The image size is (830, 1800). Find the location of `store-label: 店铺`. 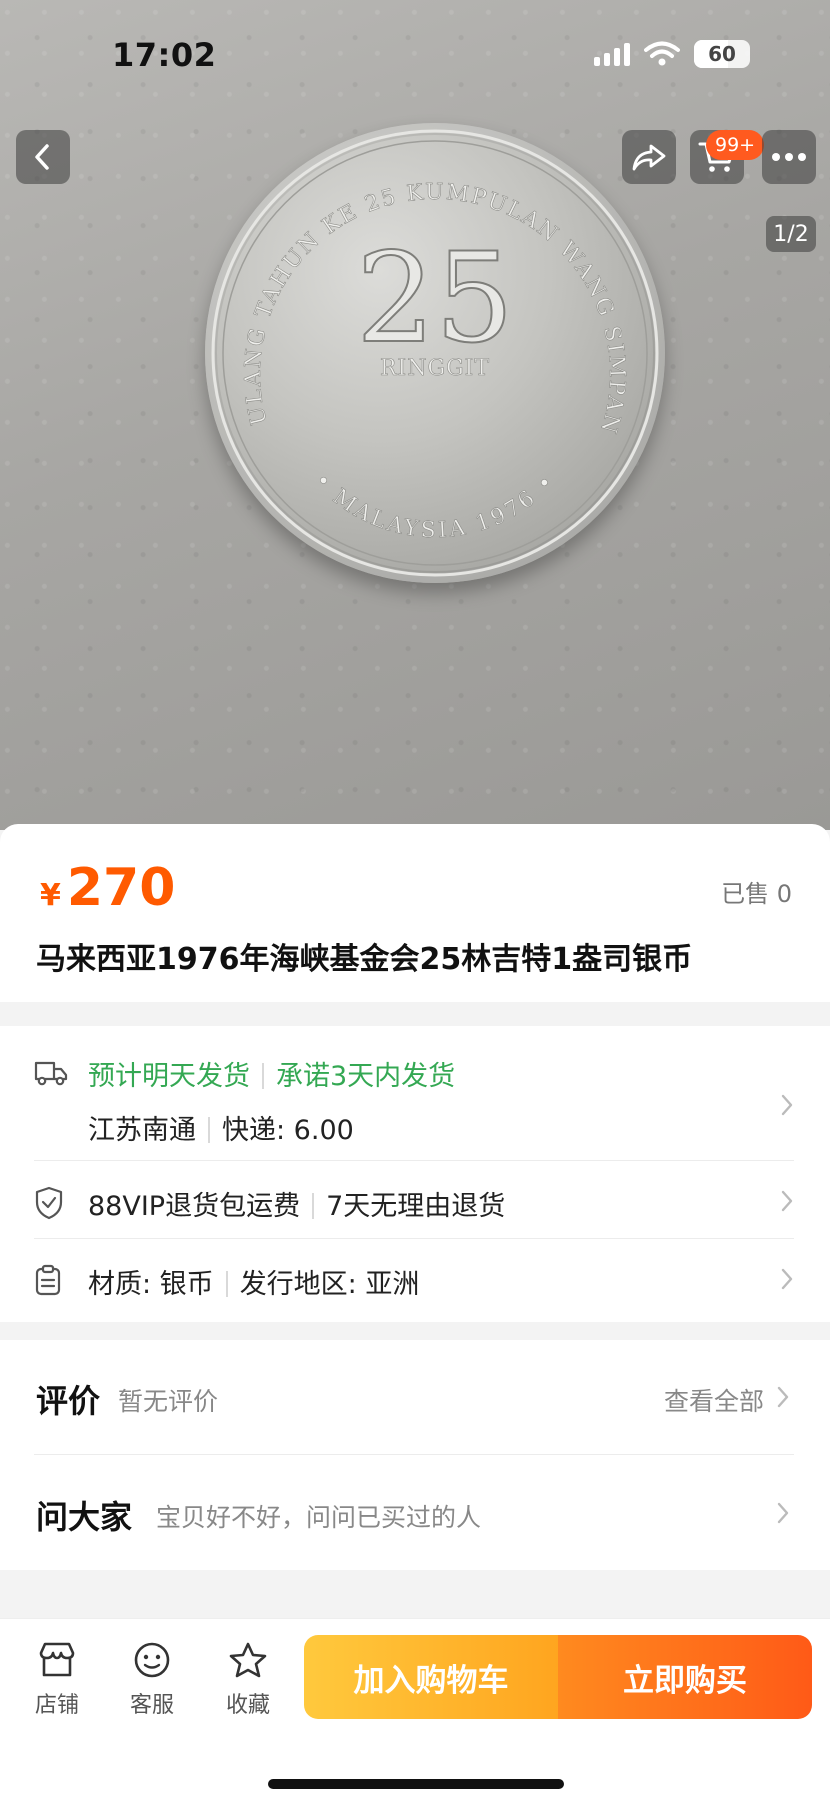

store-label: 店铺 is located at coordinates (56, 1705).